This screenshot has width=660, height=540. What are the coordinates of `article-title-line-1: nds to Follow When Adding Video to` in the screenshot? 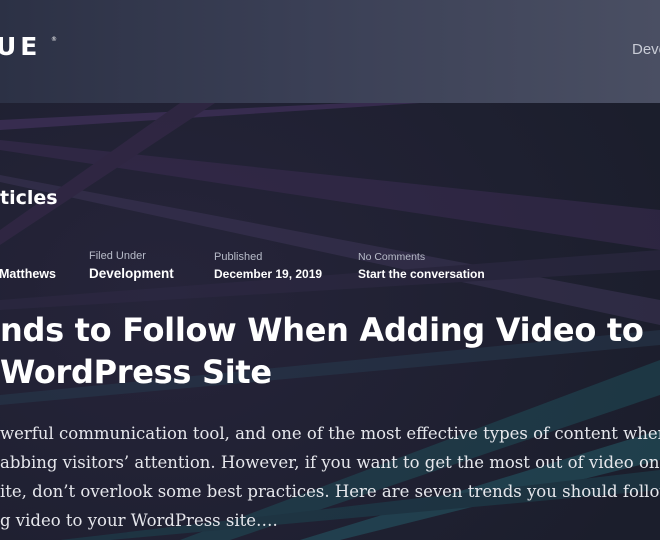 It's located at (322, 330).